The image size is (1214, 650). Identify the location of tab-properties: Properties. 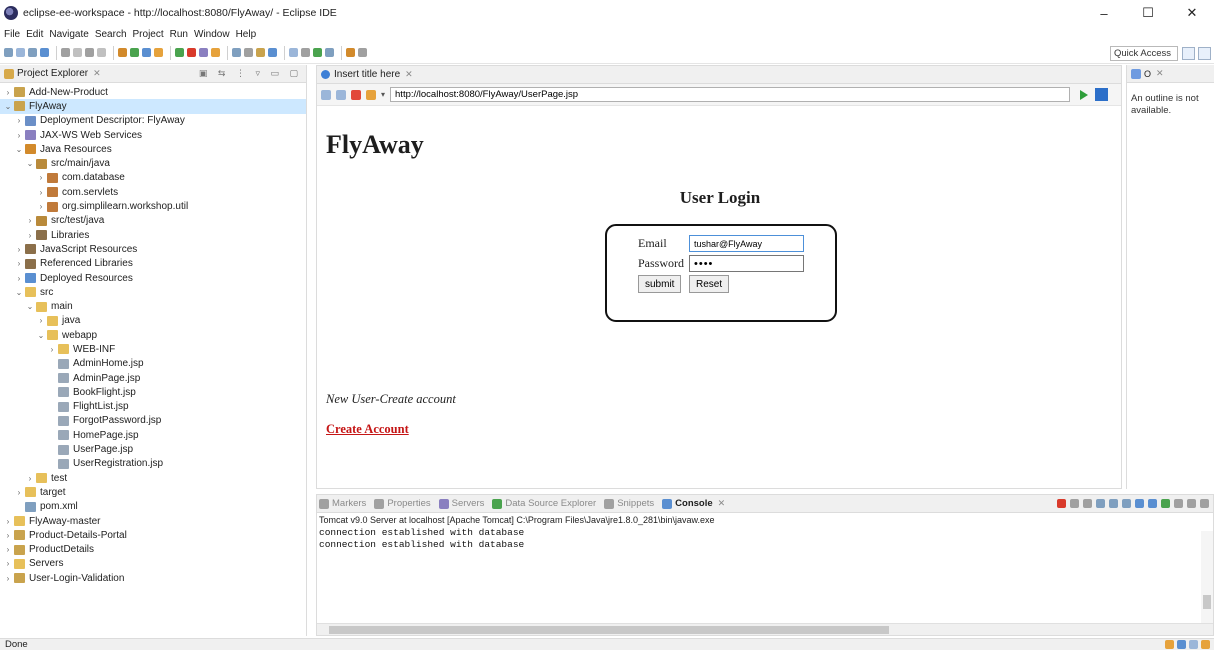
(402, 503).